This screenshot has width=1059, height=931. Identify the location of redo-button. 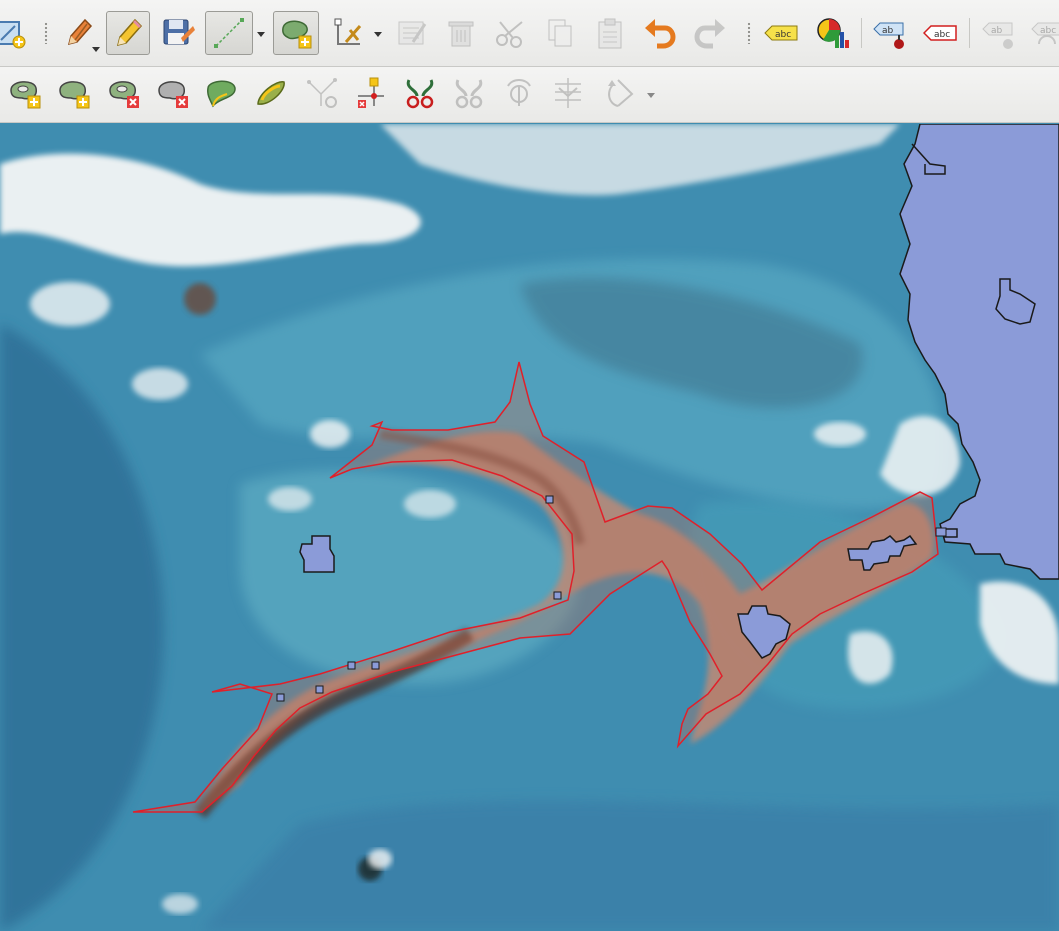
(710, 33).